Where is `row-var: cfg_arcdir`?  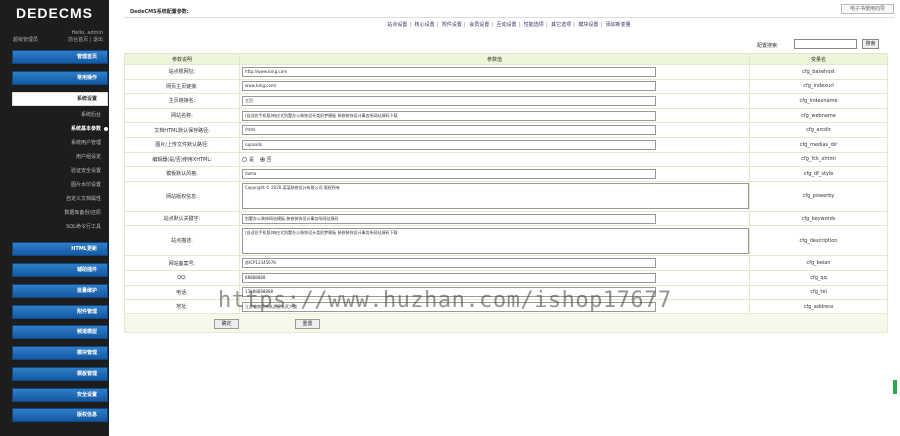 row-var: cfg_arcdir is located at coordinates (818, 130).